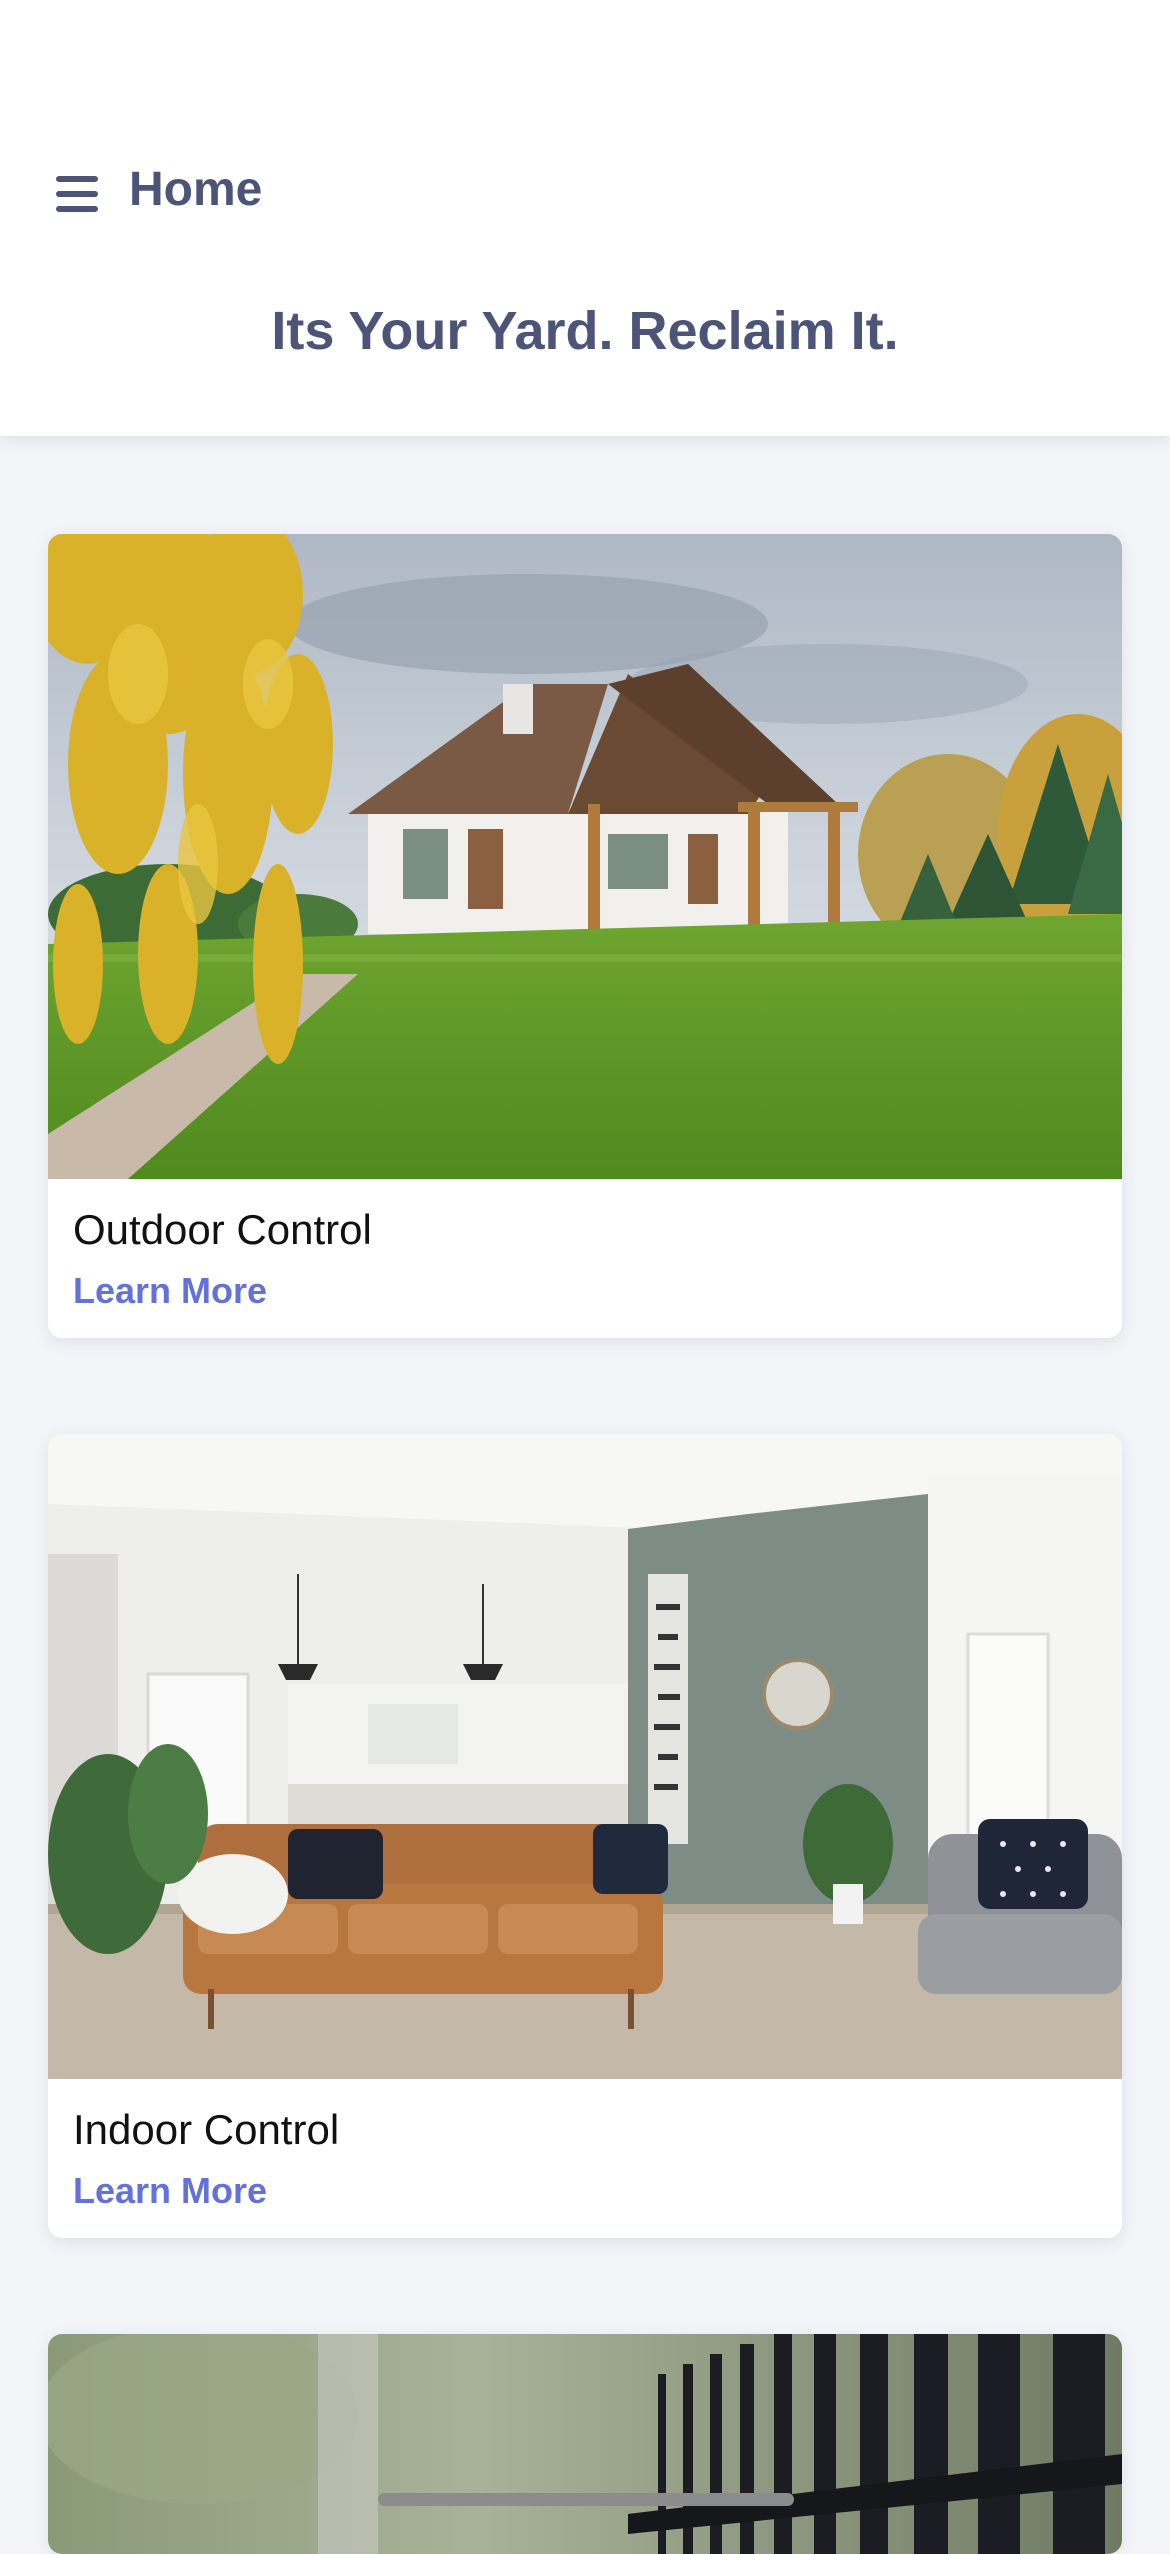 This screenshot has height=2554, width=1170. What do you see at coordinates (206, 2129) in the screenshot?
I see `card-title: Indoor Control` at bounding box center [206, 2129].